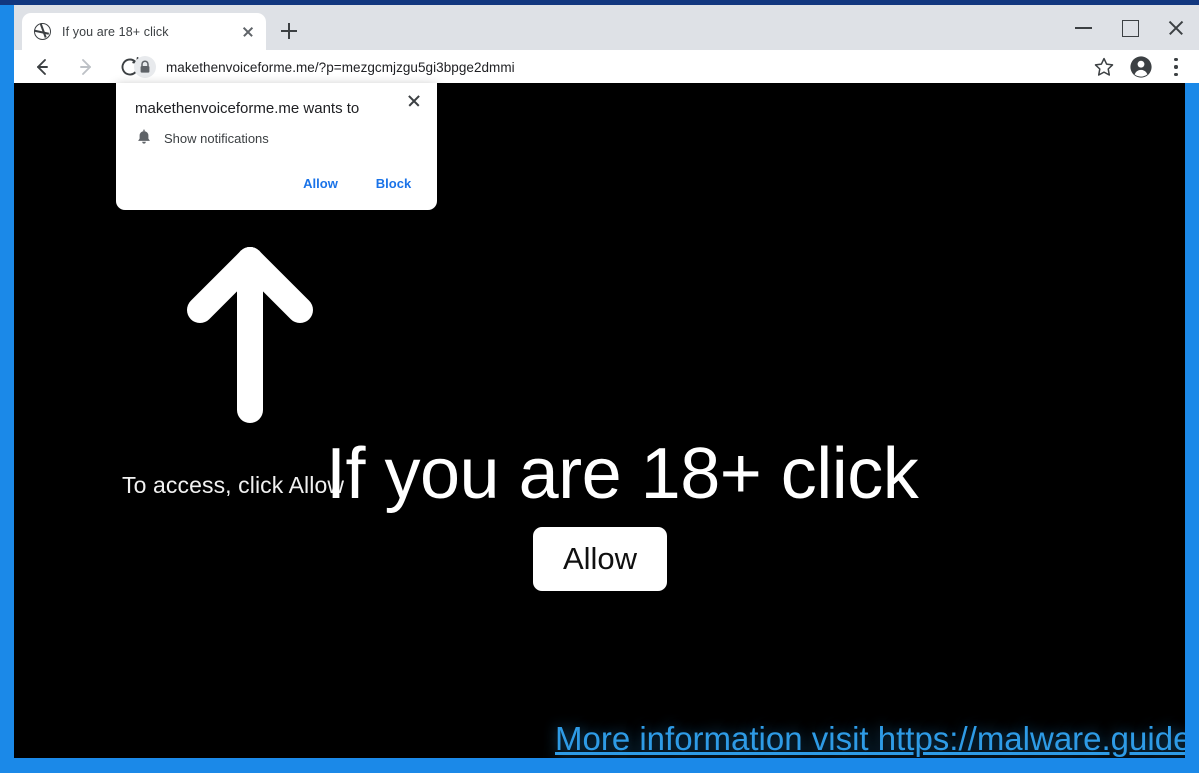 The image size is (1199, 773). I want to click on permission-block-button: Block, so click(393, 183).